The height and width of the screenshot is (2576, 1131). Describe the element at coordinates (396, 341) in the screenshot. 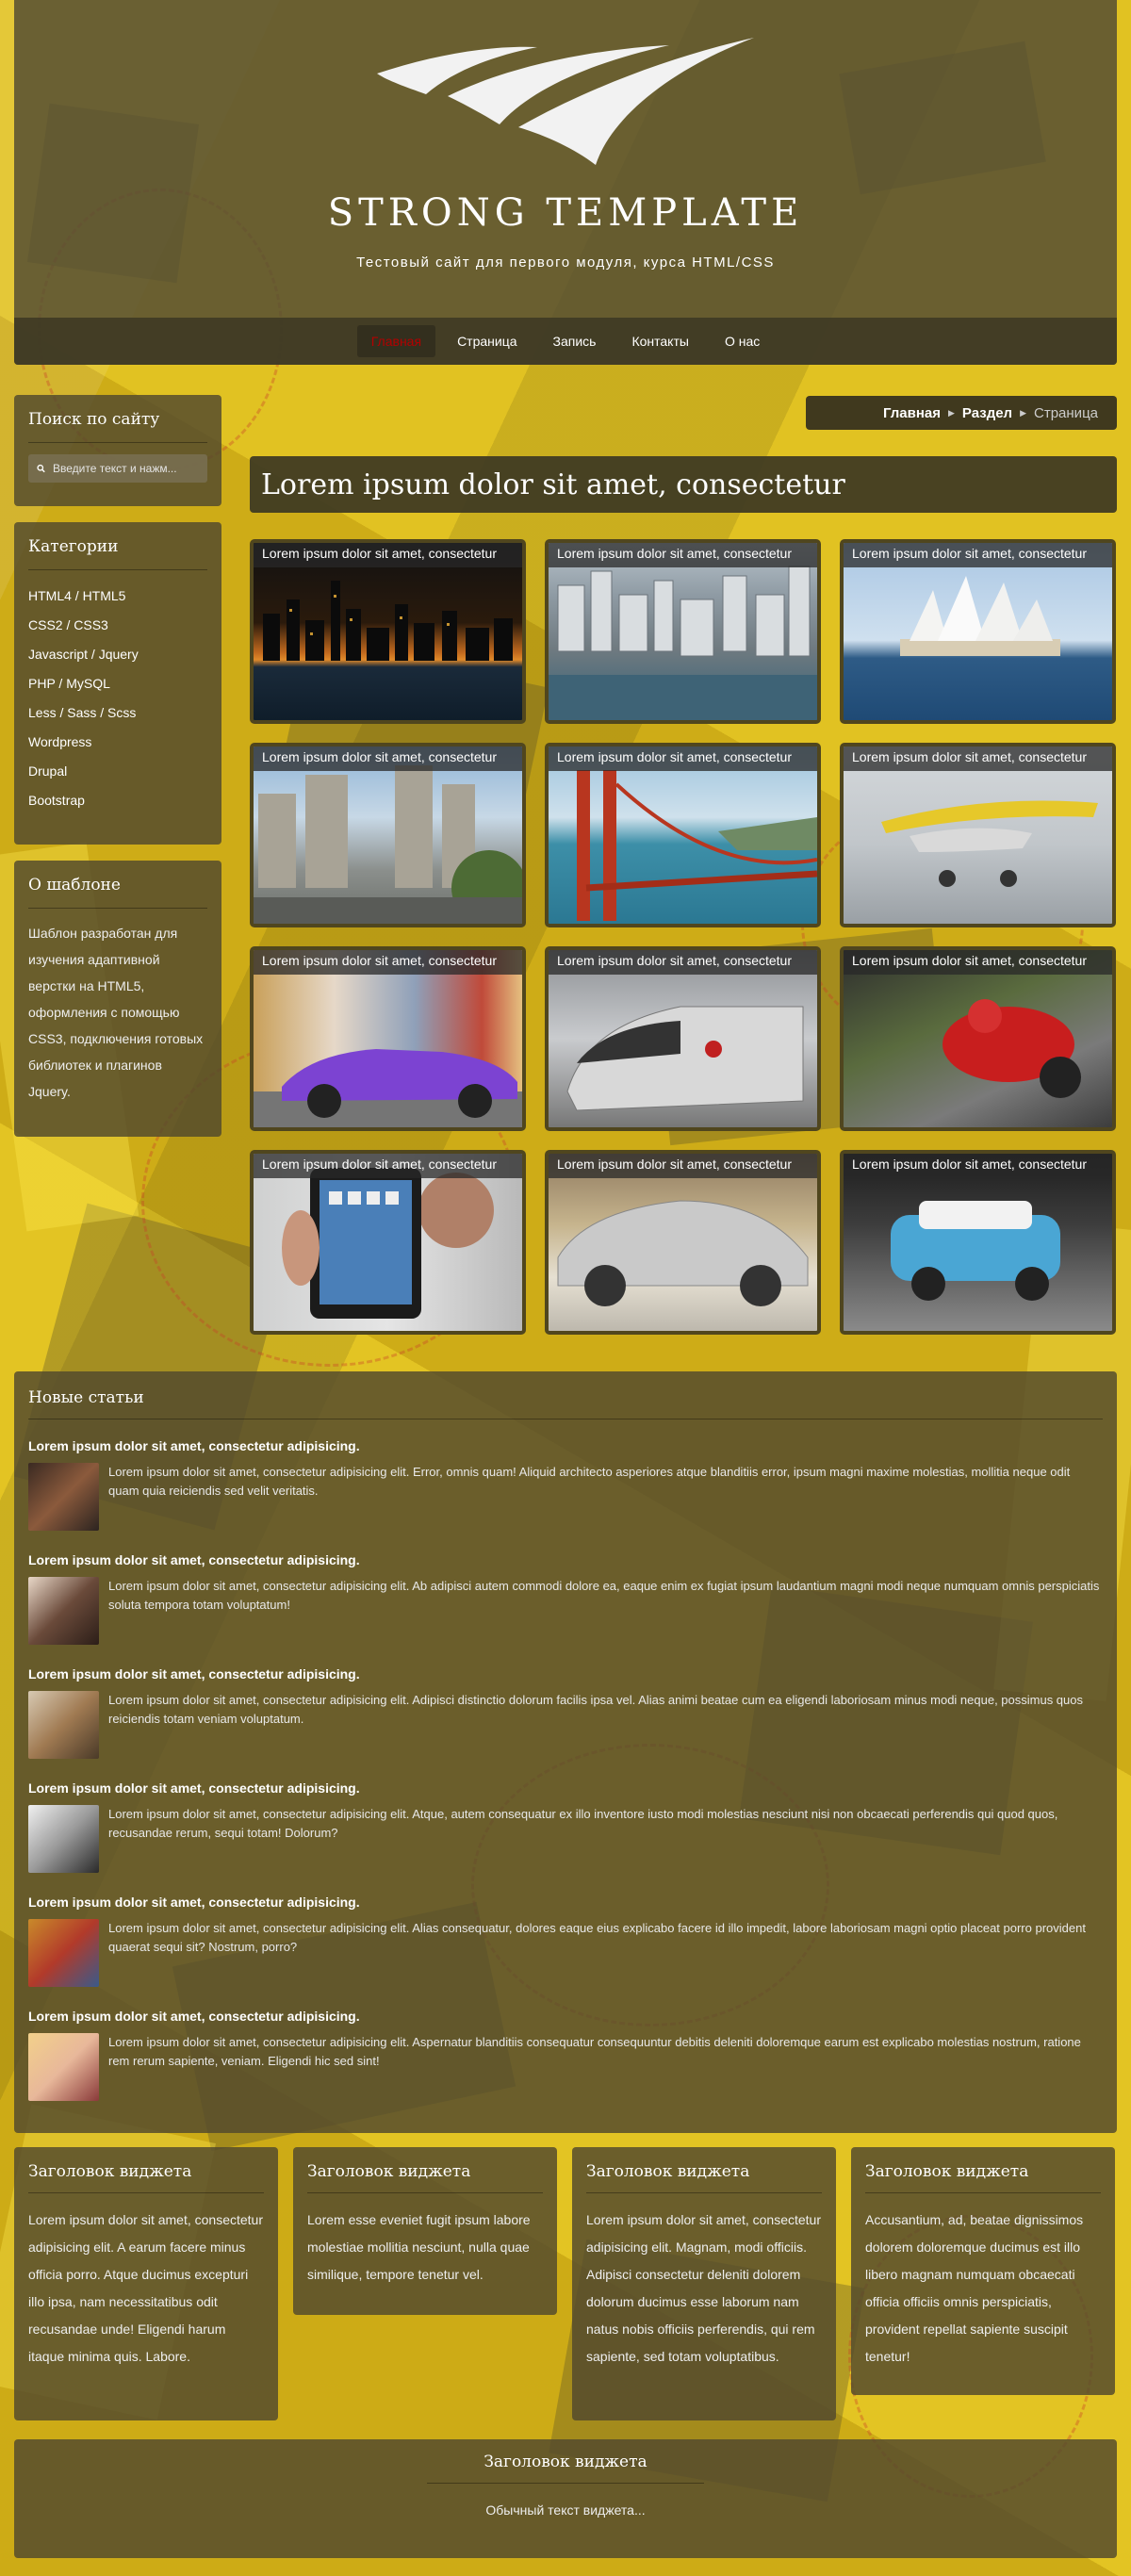

I see `nav-item-home: Главная` at that location.